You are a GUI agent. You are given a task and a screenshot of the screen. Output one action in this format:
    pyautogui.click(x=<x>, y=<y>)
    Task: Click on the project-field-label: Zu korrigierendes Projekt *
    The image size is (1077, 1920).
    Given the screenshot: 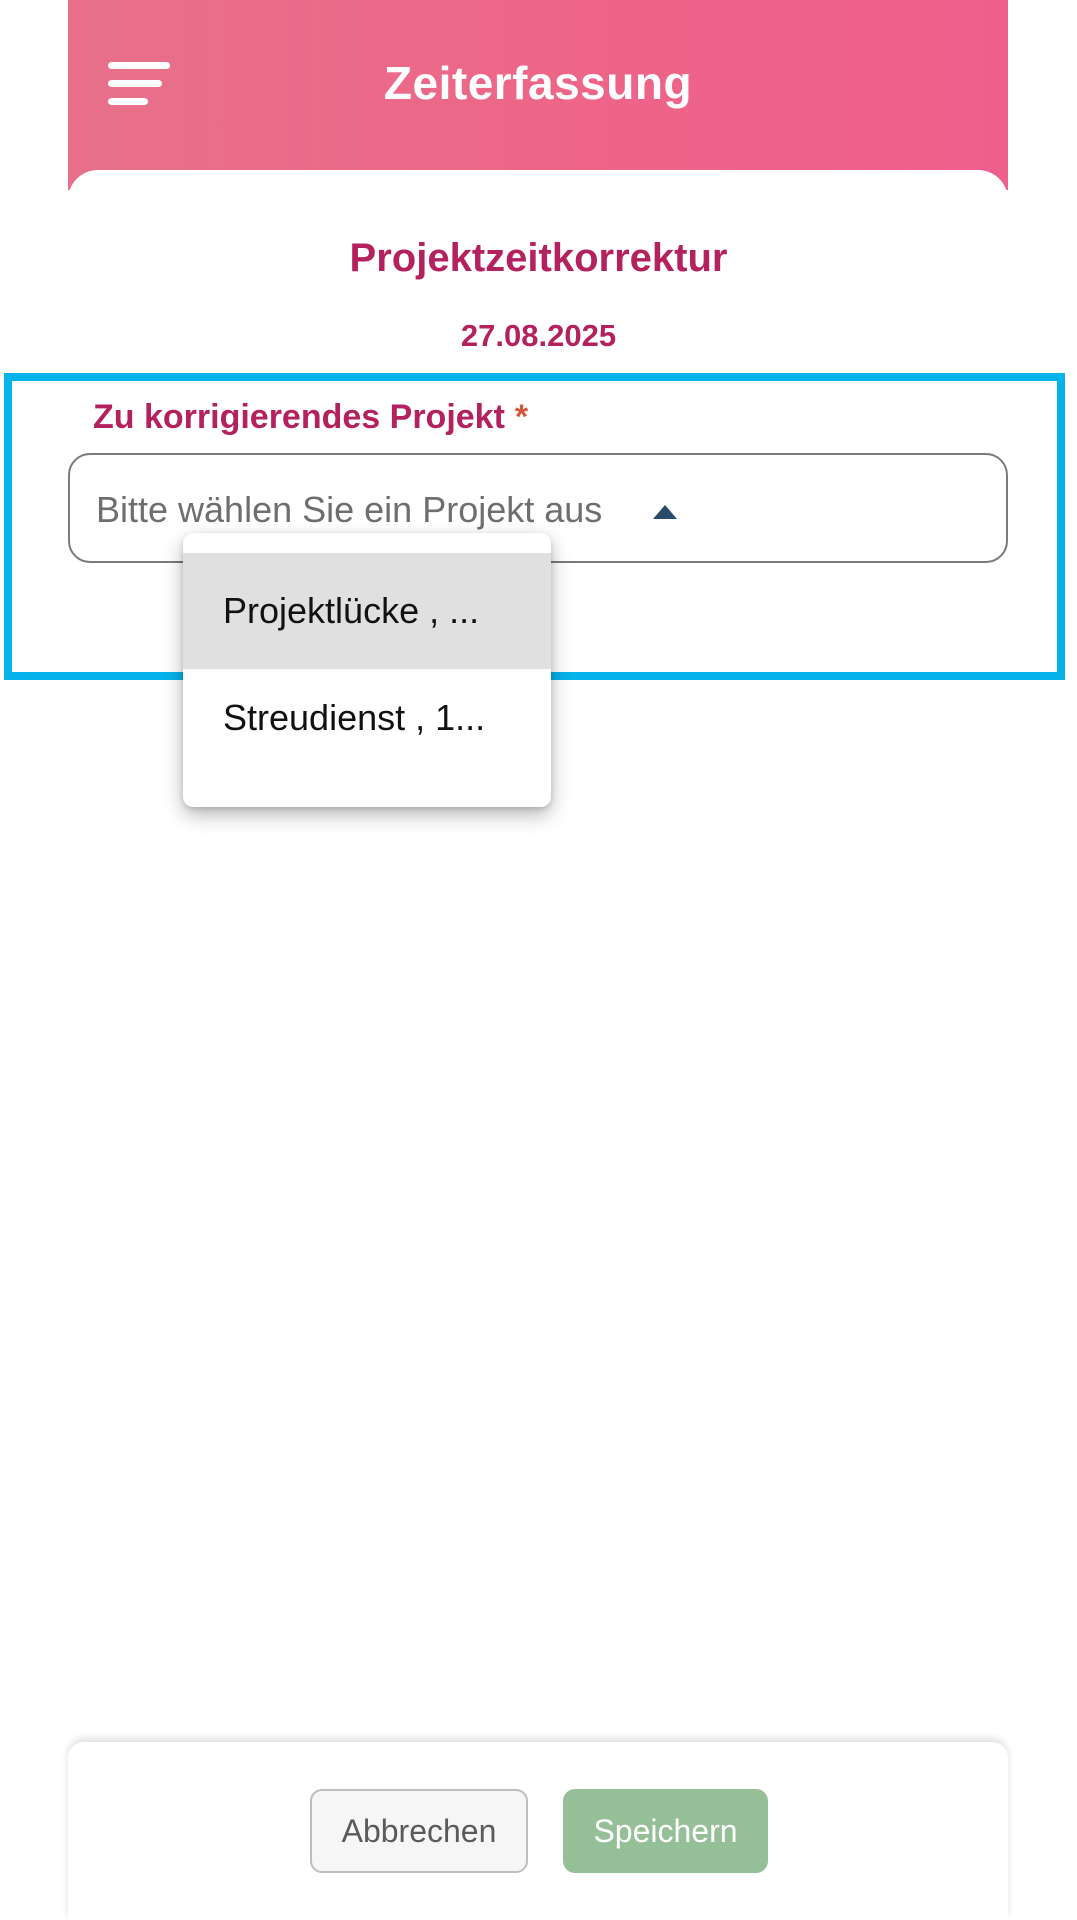 What is the action you would take?
    pyautogui.click(x=310, y=417)
    